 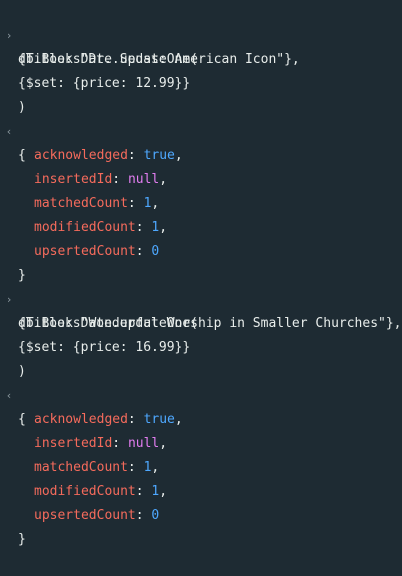 What do you see at coordinates (159, 59) in the screenshot?
I see `command-text: {Title: "Dr. Seuss: American Icon"},` at bounding box center [159, 59].